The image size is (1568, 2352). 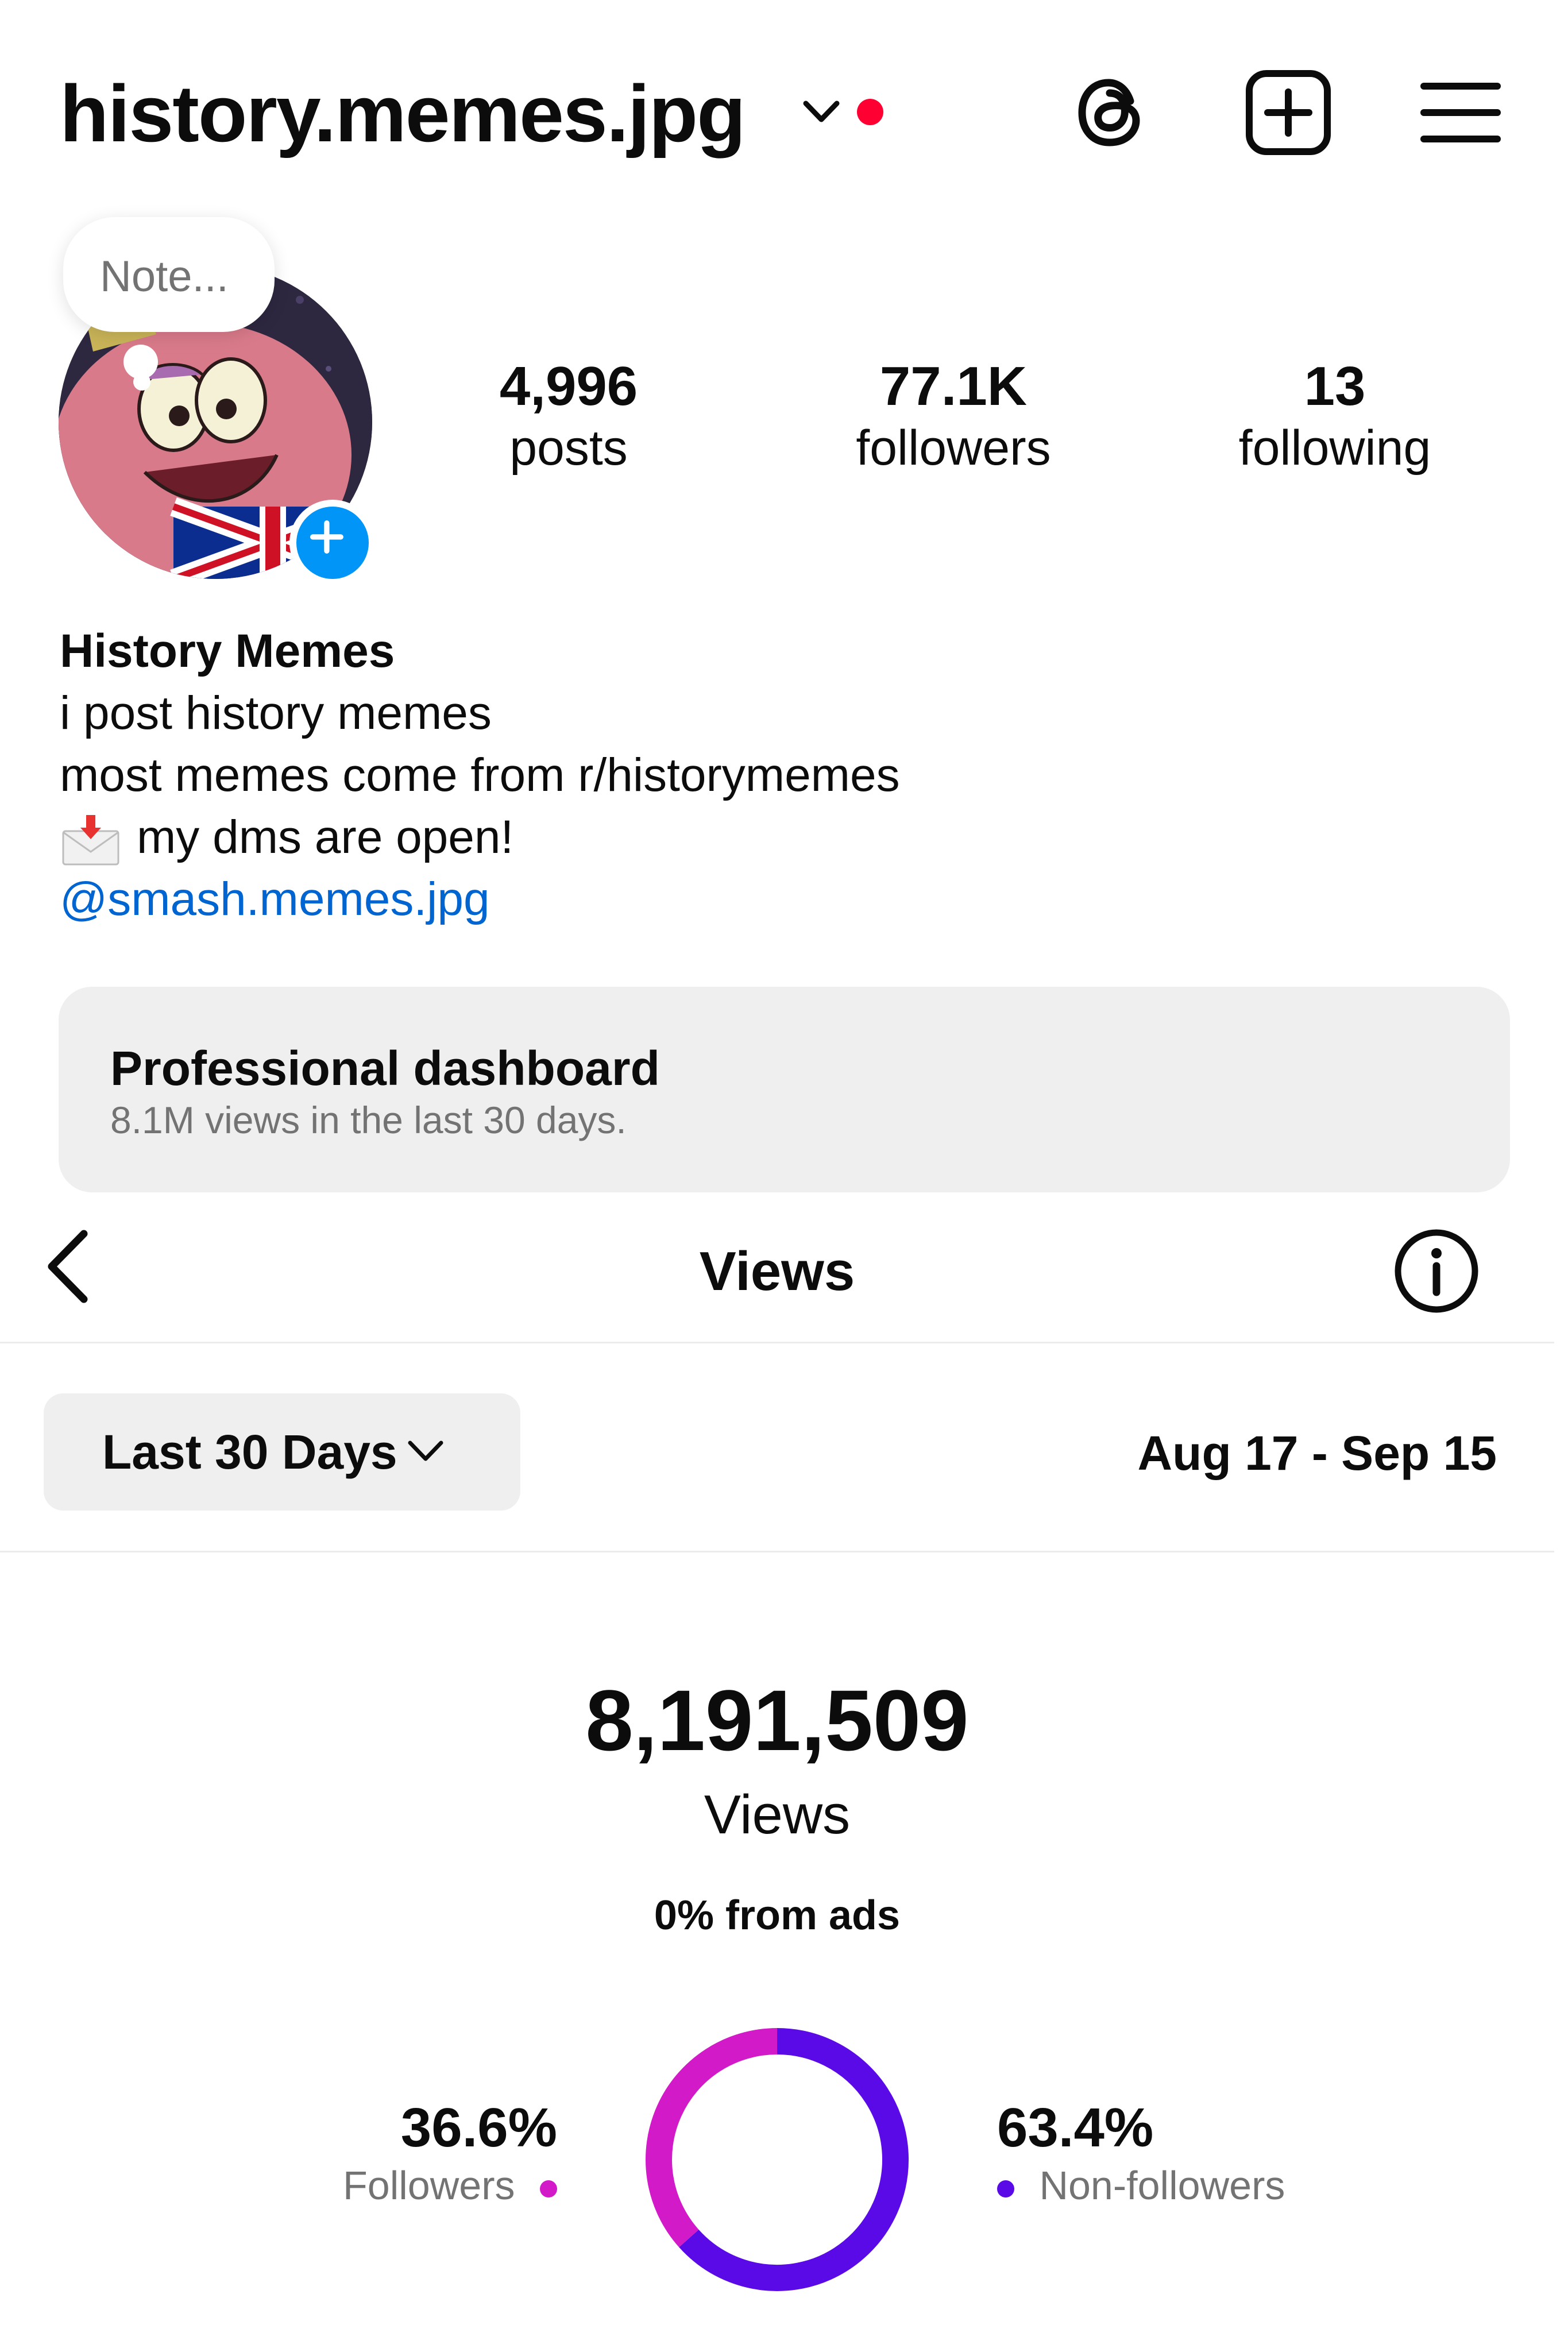 I want to click on followers-stat: 77.1K followers, so click(x=953, y=415).